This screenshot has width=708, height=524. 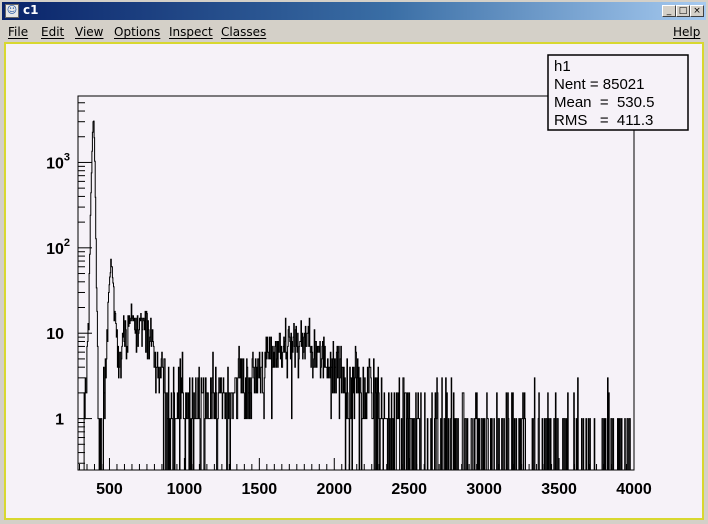 What do you see at coordinates (683, 11) in the screenshot?
I see `maximize-button: □` at bounding box center [683, 11].